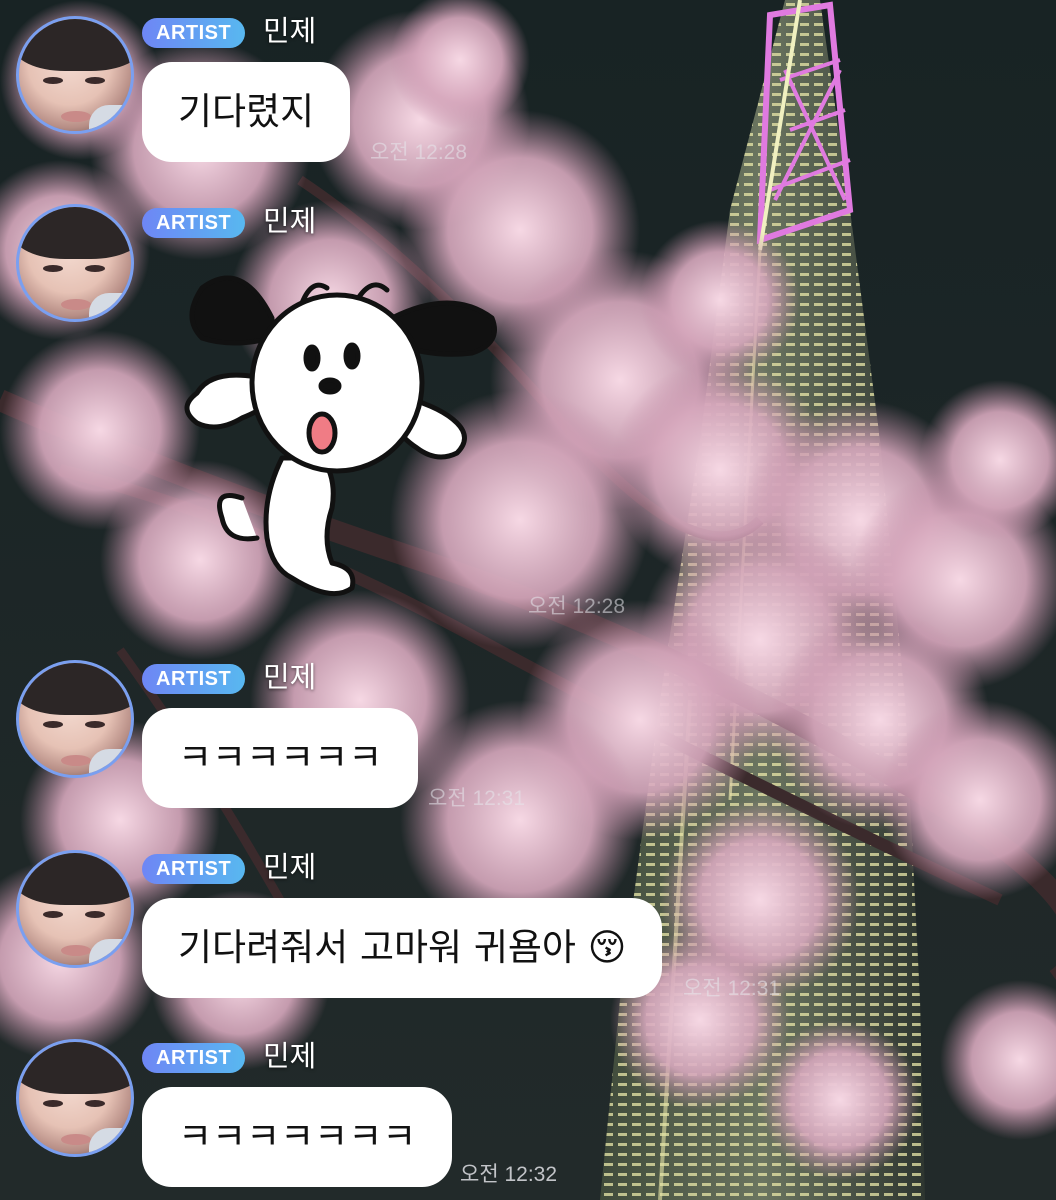  I want to click on message-bubble: ㅋㅋㅋㅋㅋㅋㅋ, so click(297, 1137).